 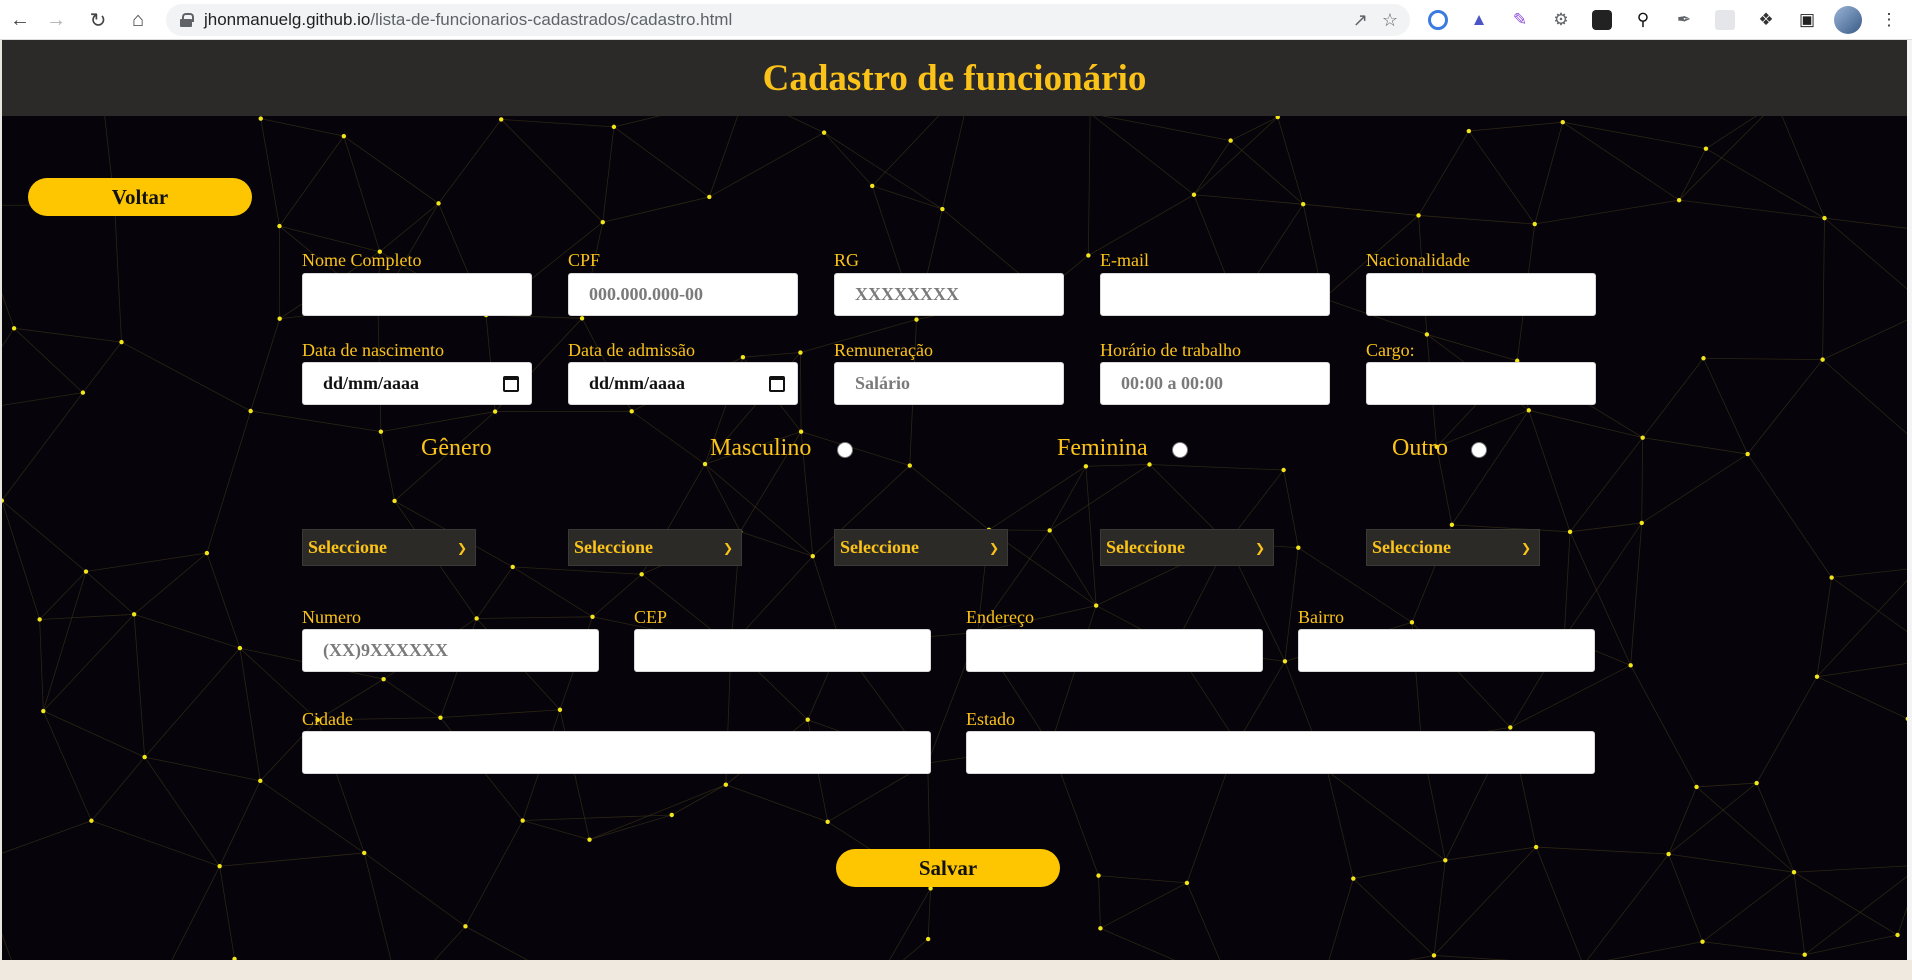 What do you see at coordinates (456, 448) in the screenshot?
I see `gender-label: Gênero` at bounding box center [456, 448].